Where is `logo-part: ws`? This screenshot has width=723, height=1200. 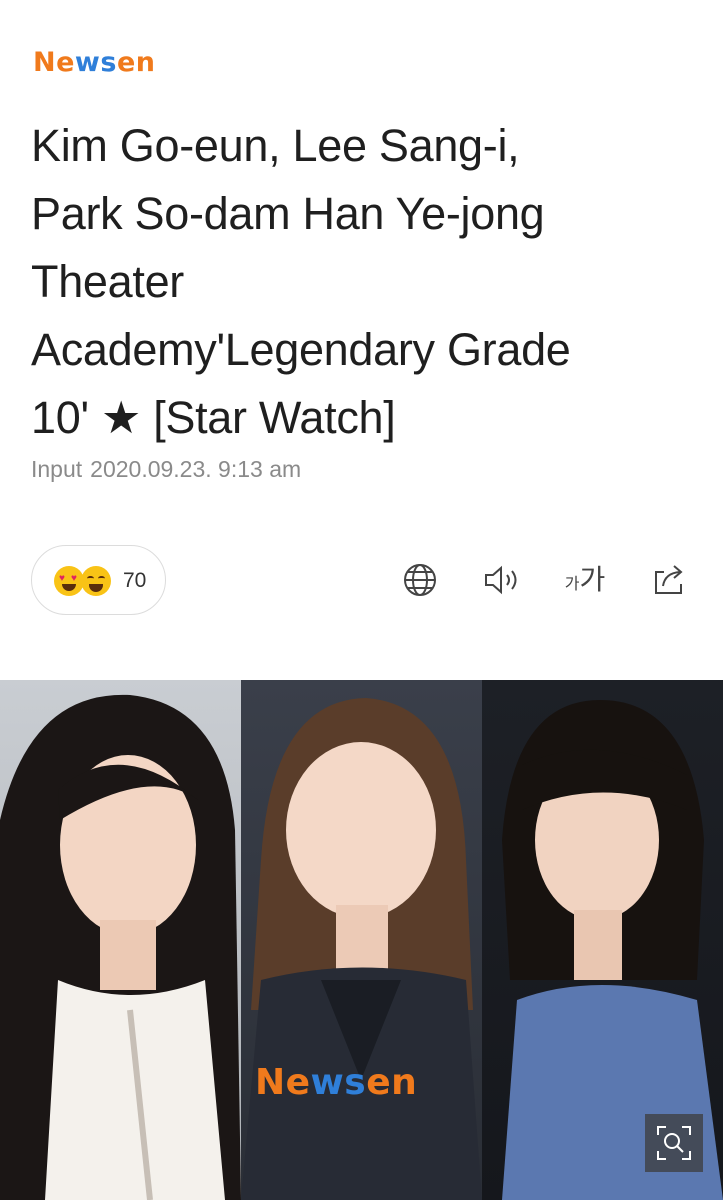
logo-part: ws is located at coordinates (95, 62).